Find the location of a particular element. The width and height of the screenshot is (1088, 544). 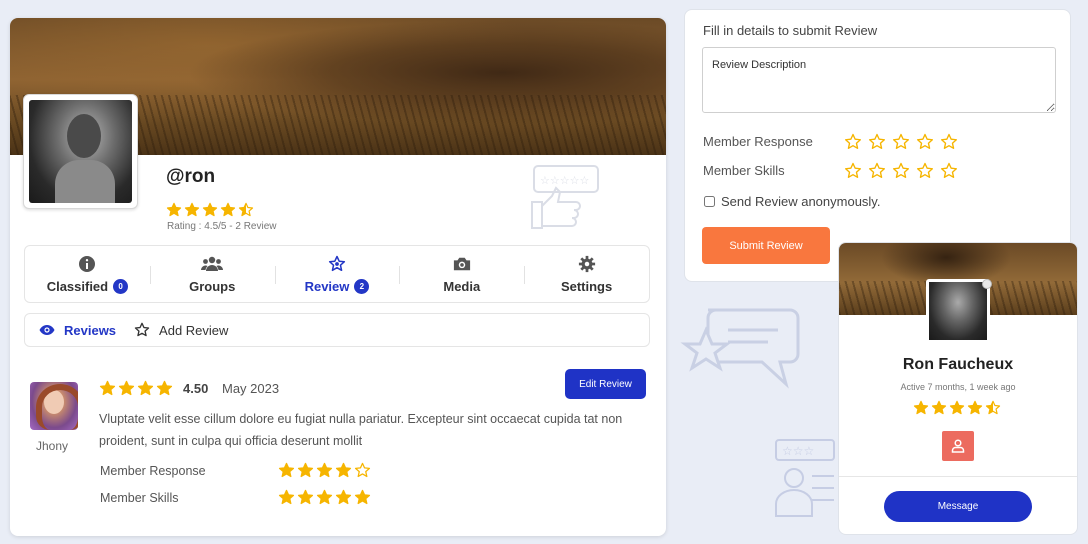

chat-bubbles-illustration is located at coordinates (740, 348).